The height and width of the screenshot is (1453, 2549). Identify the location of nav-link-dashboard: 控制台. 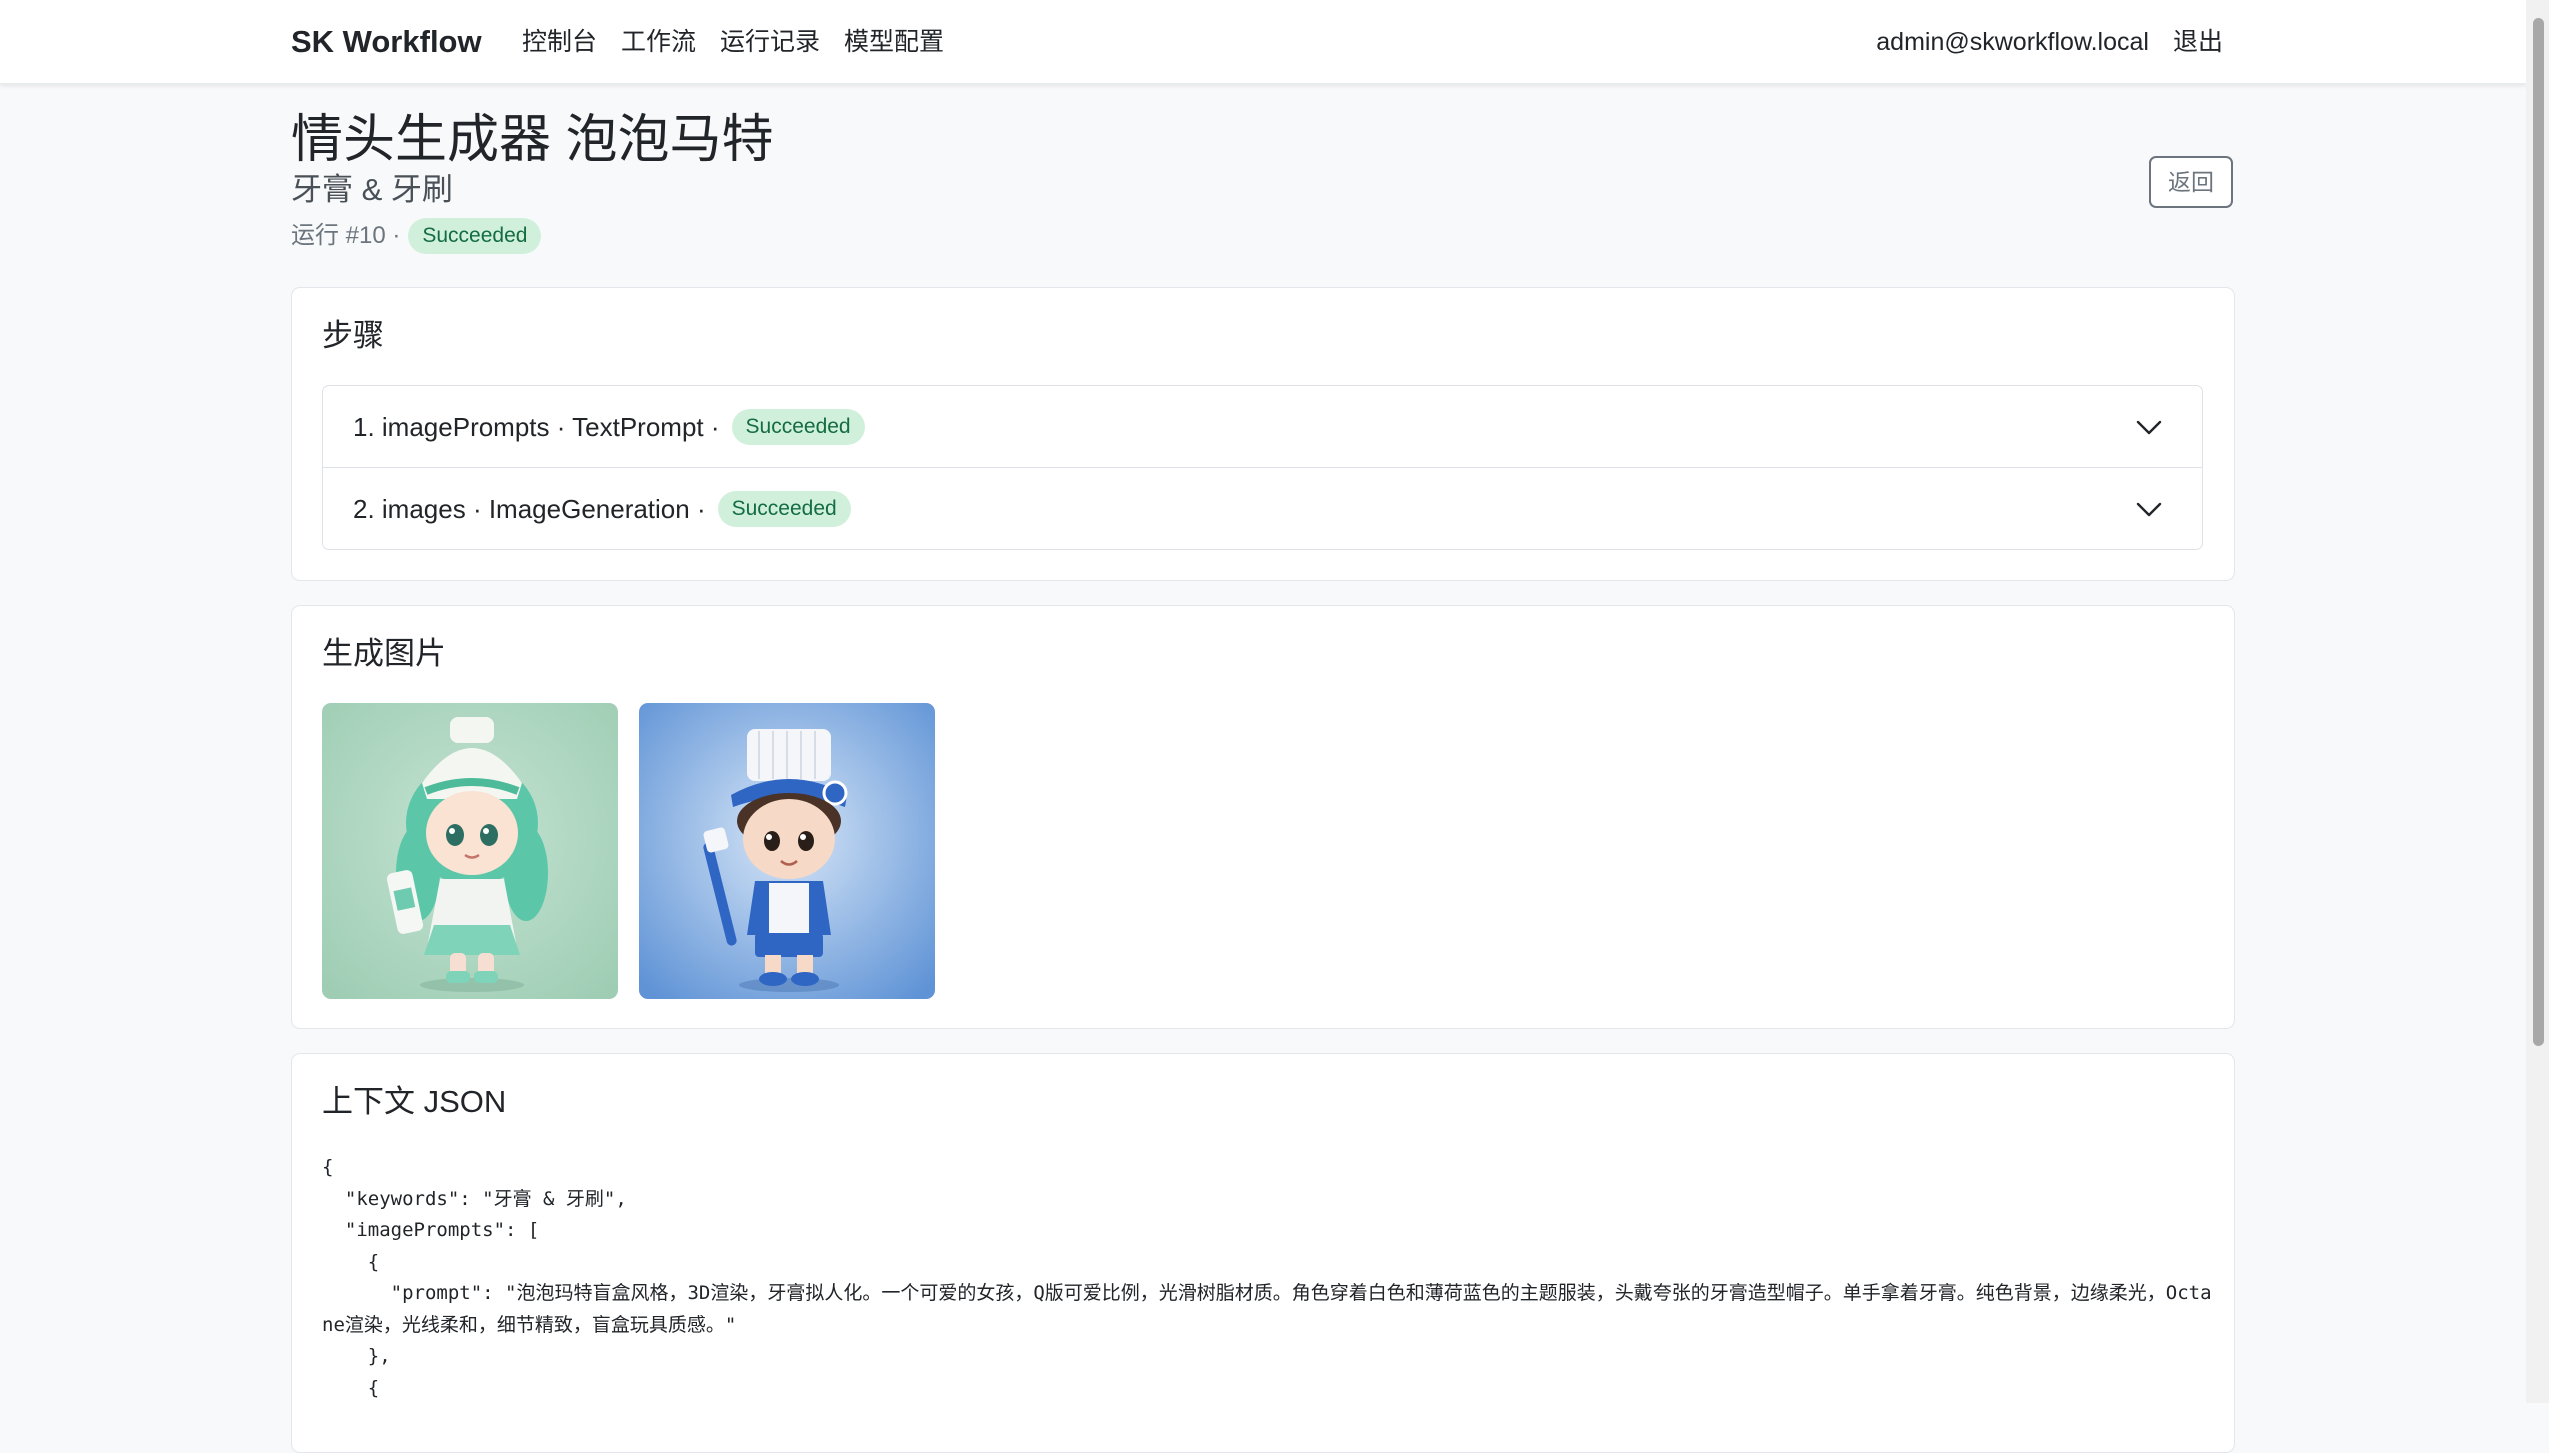
(559, 42).